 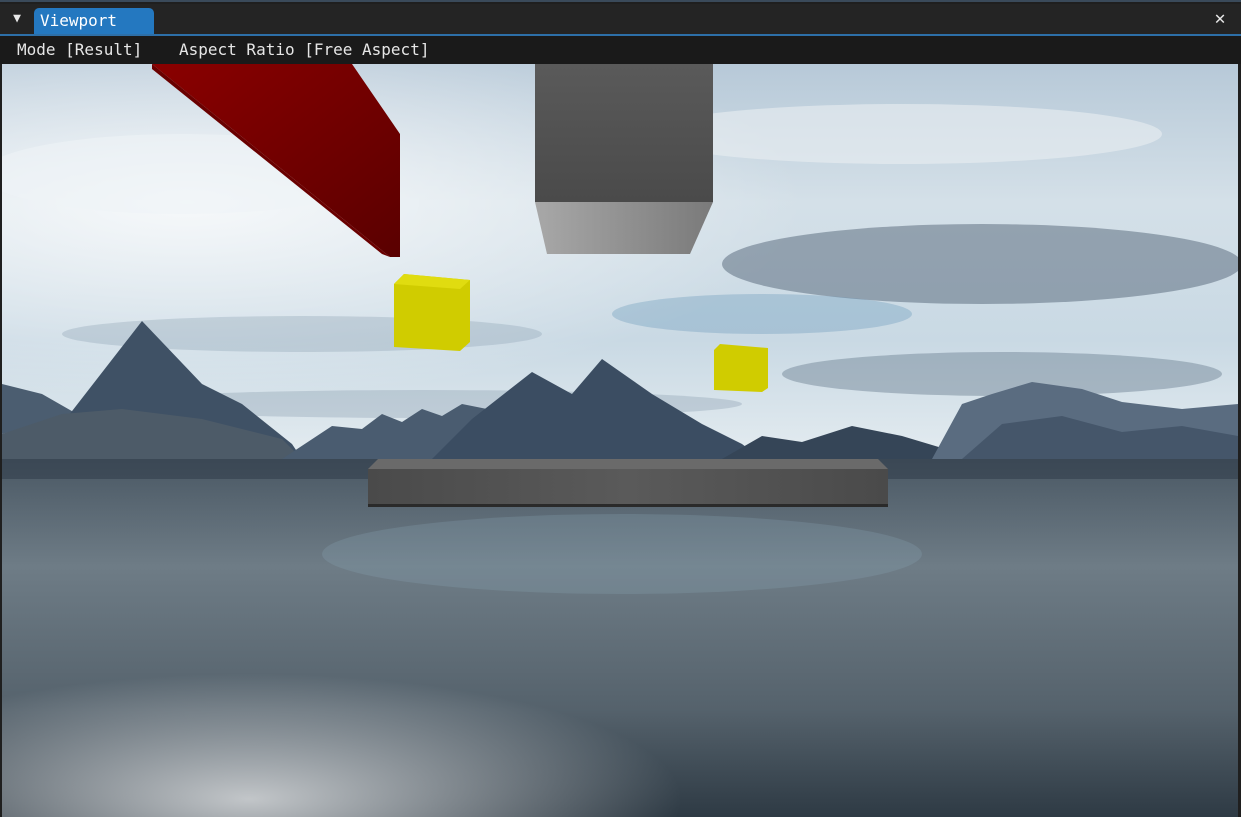 What do you see at coordinates (304, 50) in the screenshot?
I see `aspect-ratio-menu: Aspect Ratio [Free Aspect]` at bounding box center [304, 50].